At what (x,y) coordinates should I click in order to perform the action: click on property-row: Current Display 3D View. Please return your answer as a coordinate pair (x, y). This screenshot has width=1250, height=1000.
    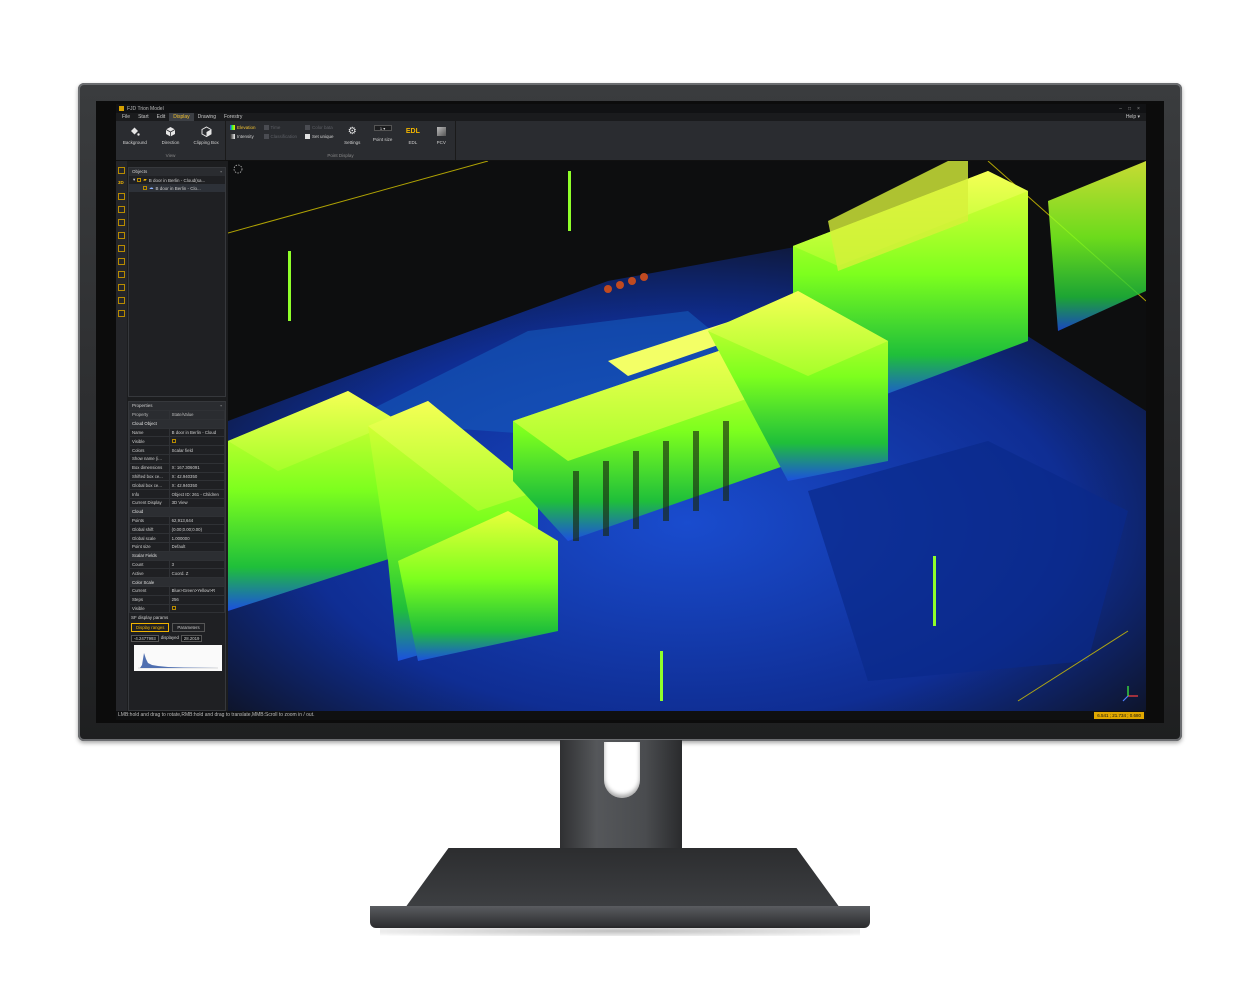
    Looking at the image, I should click on (177, 502).